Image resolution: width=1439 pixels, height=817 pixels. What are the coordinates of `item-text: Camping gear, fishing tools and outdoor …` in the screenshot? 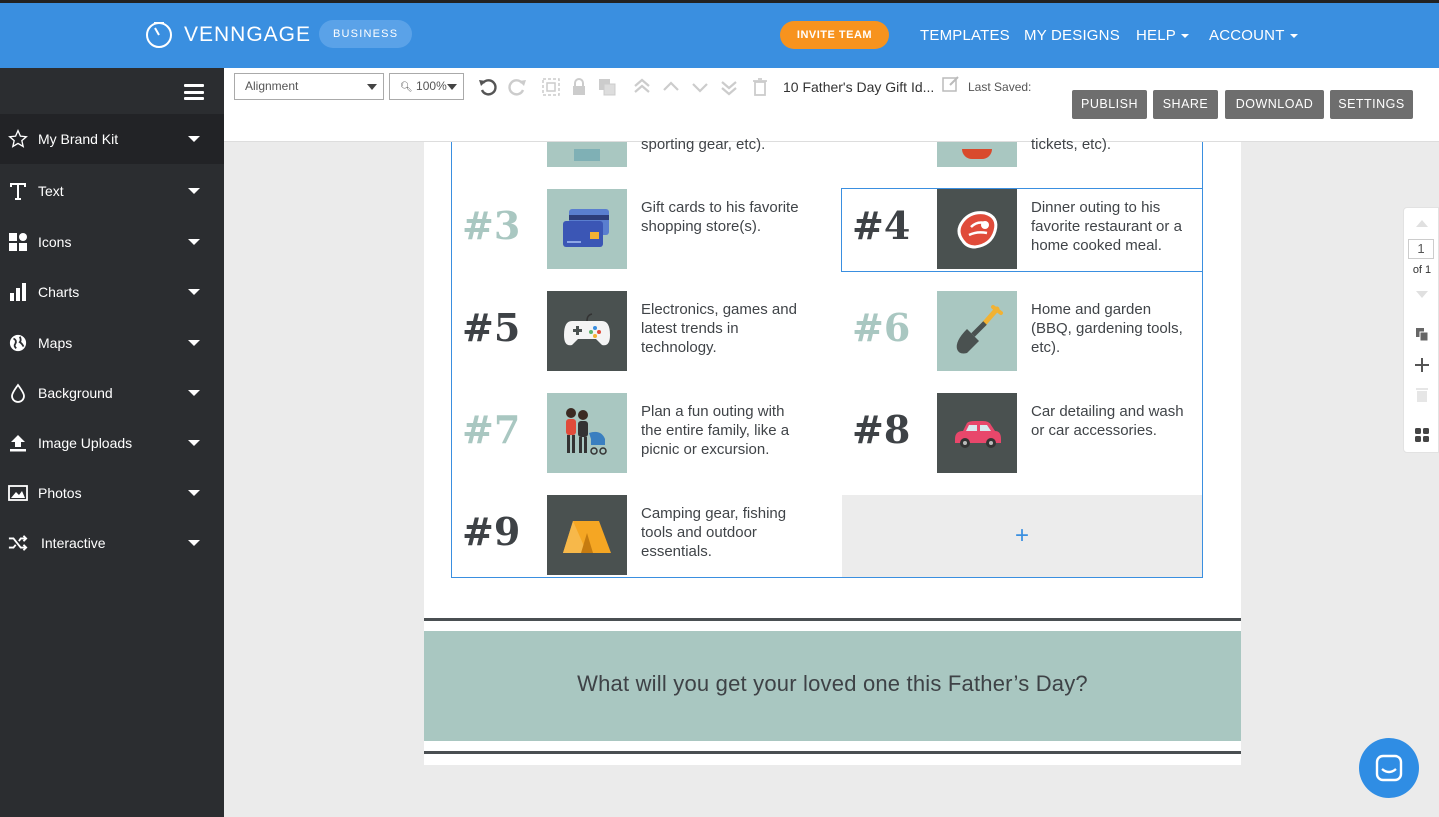 It's located at (721, 532).